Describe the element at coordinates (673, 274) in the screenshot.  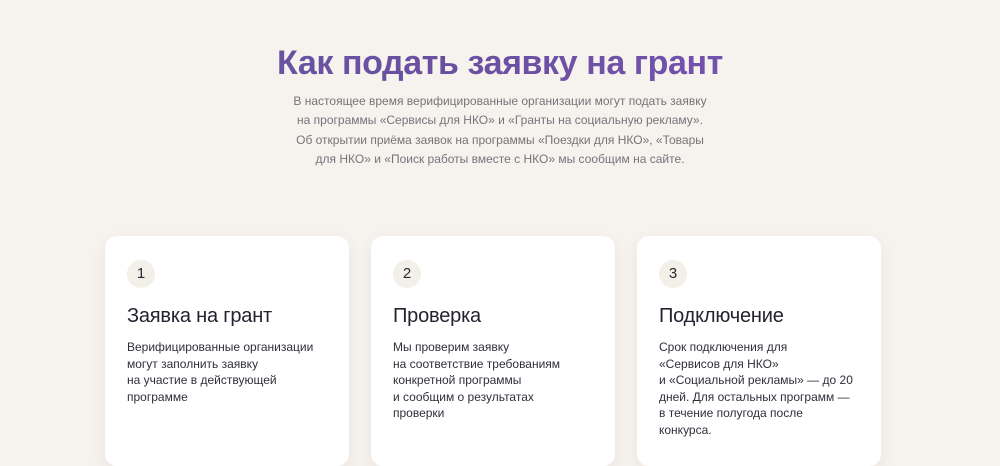
I see `step-number-badge: 3` at that location.